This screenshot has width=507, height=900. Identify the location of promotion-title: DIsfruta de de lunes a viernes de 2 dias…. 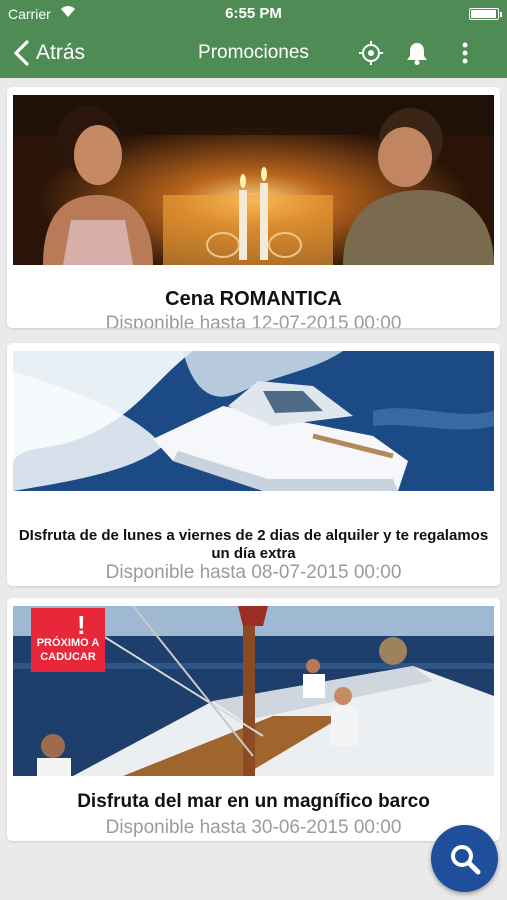
(253, 544).